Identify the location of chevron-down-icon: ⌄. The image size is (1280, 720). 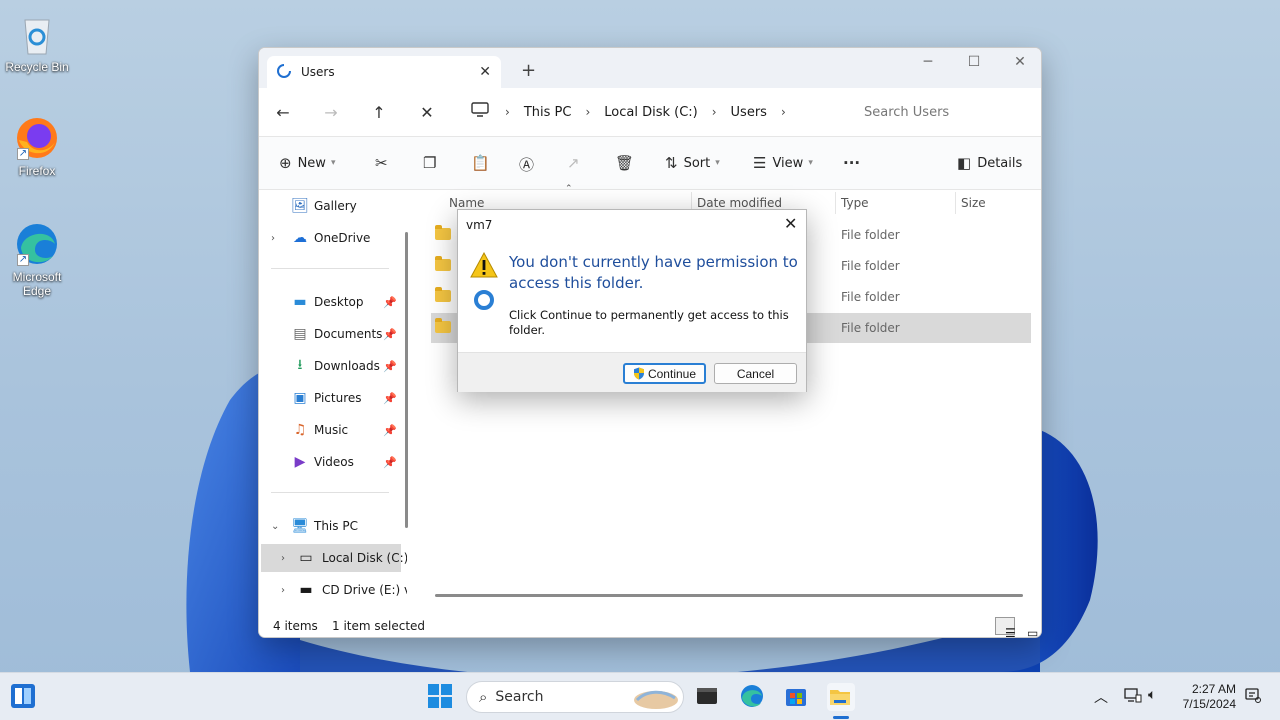
(275, 526).